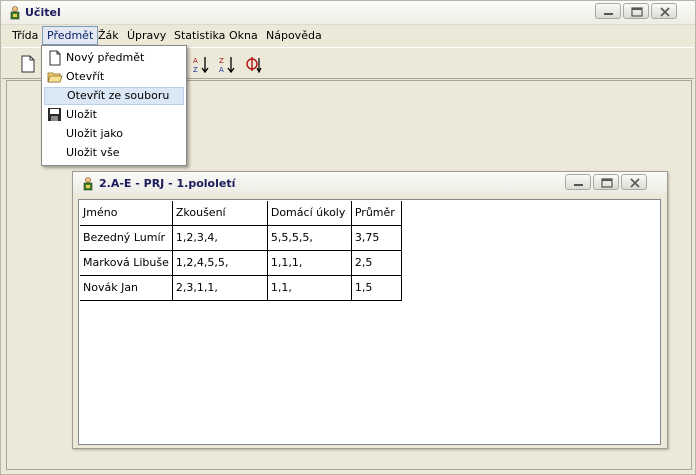 The image size is (696, 475). I want to click on cell-name: Bezedný Lumír, so click(126, 238).